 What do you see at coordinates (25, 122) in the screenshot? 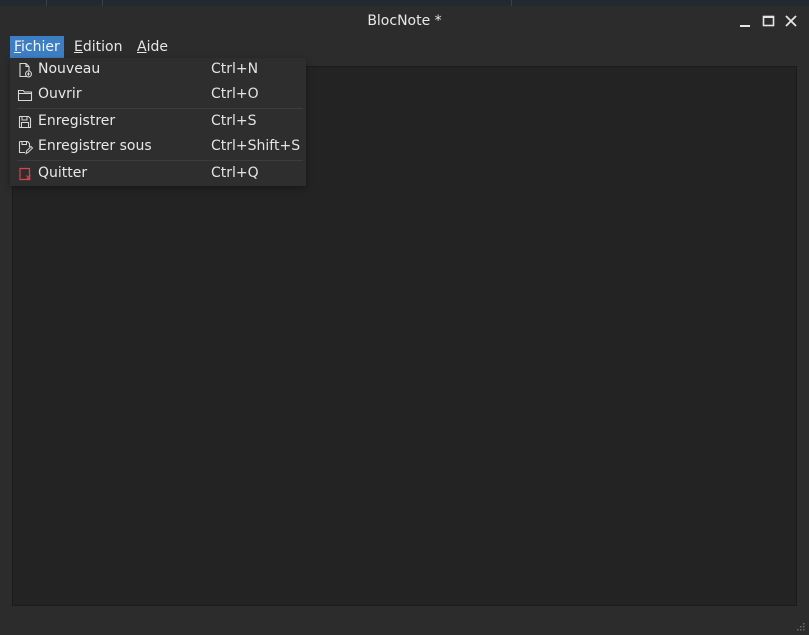
I see `save-icon` at bounding box center [25, 122].